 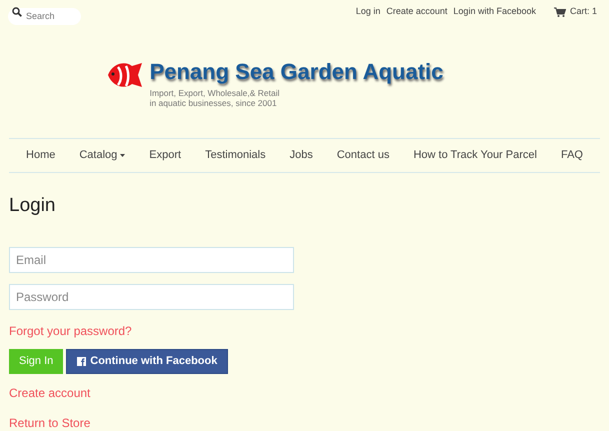 I want to click on nav-link: Home, so click(x=41, y=155).